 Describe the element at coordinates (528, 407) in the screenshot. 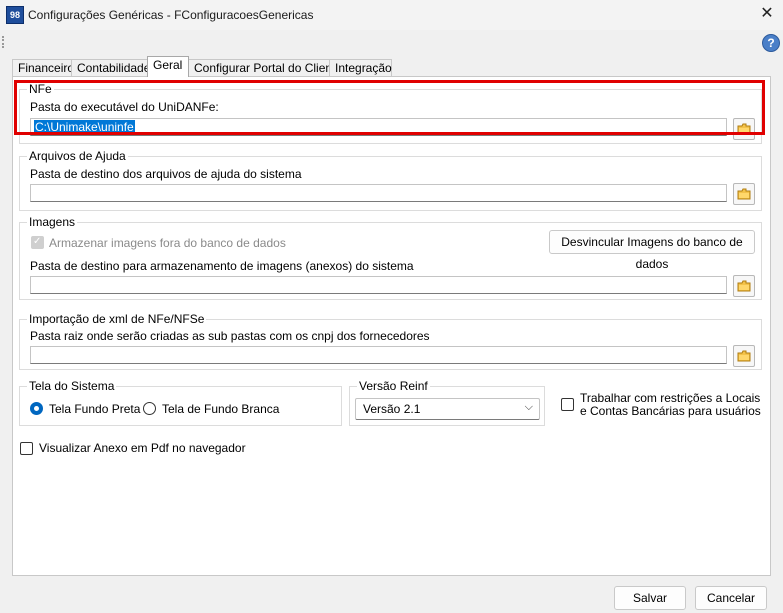

I see `chevron-down-icon: ⌵` at that location.